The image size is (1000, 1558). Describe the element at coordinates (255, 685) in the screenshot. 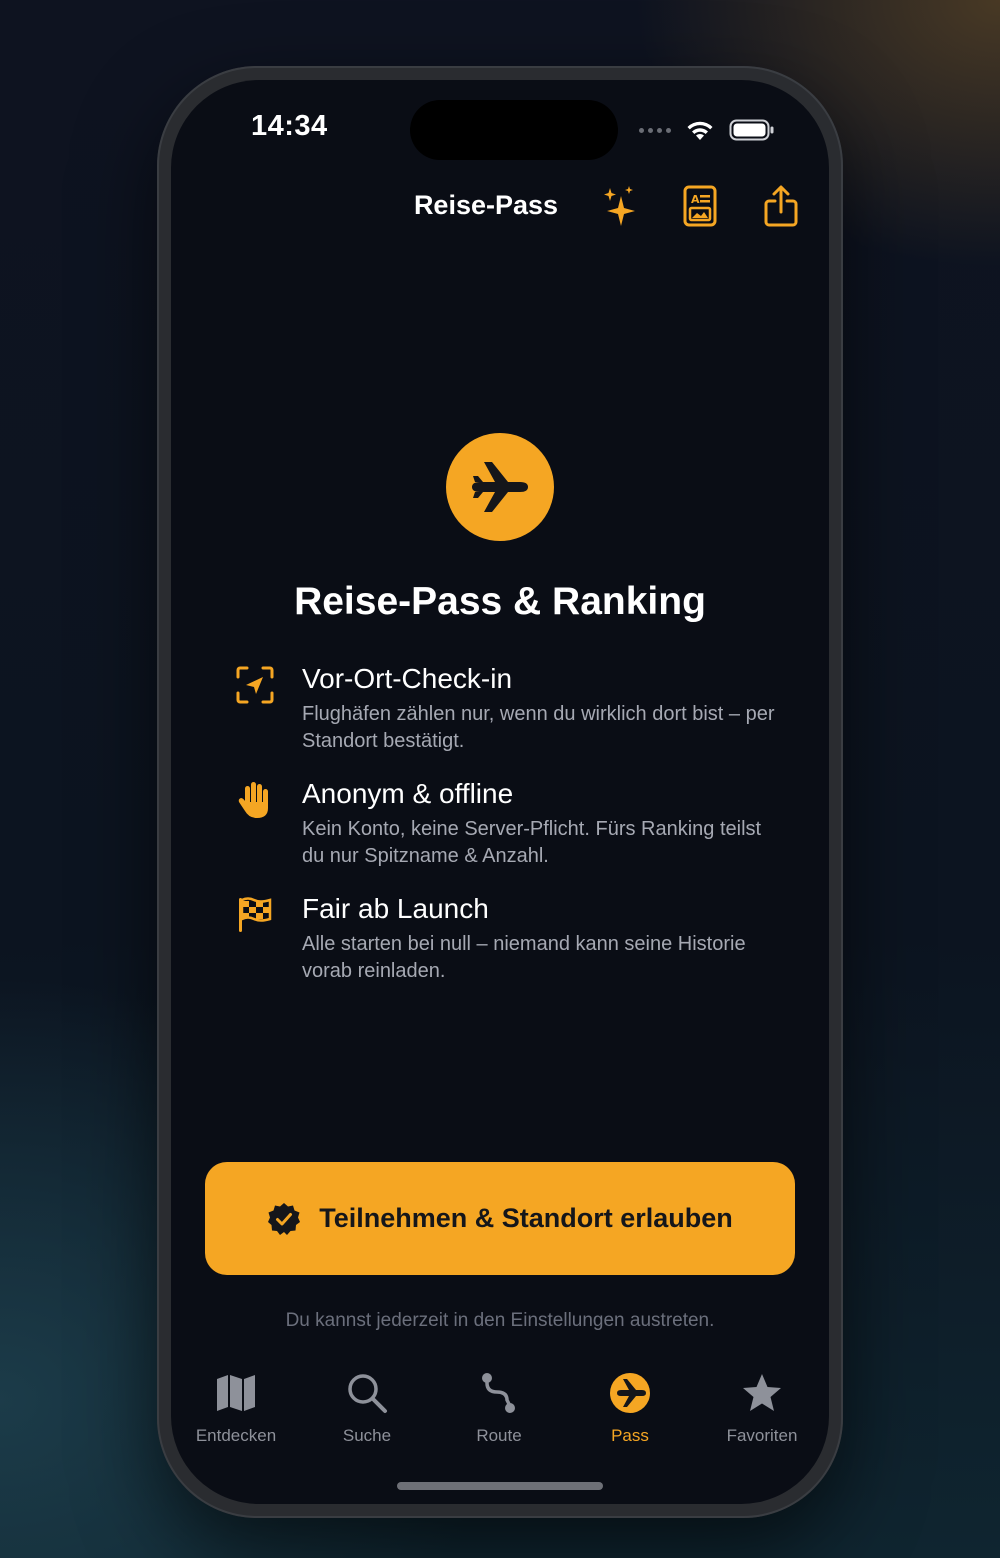

I see `location-viewfinder-icon` at that location.